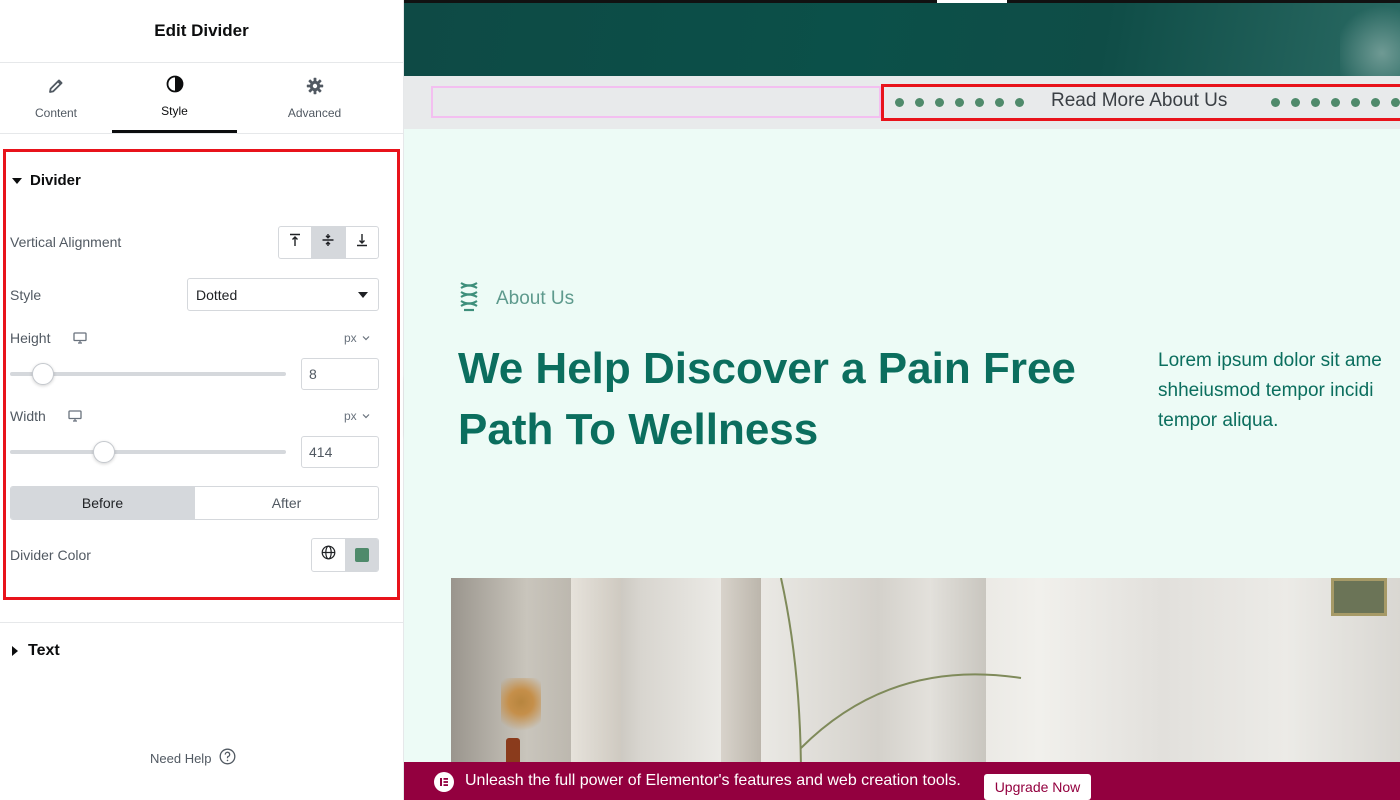 This screenshot has width=1400, height=800. I want to click on align-middle-button, so click(329, 242).